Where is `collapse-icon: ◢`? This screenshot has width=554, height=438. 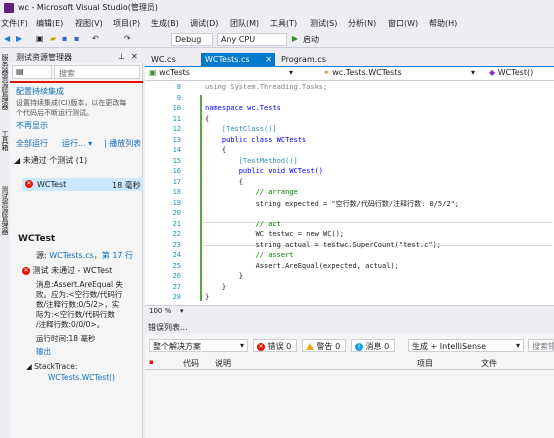 collapse-icon: ◢ is located at coordinates (18, 160).